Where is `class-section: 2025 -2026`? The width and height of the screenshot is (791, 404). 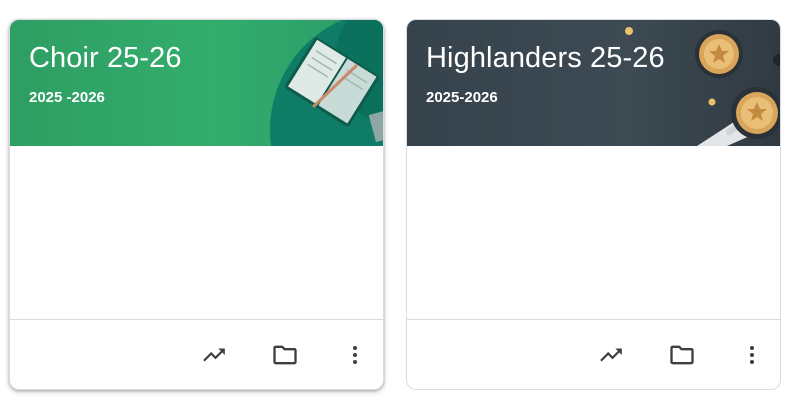 class-section: 2025 -2026 is located at coordinates (67, 97).